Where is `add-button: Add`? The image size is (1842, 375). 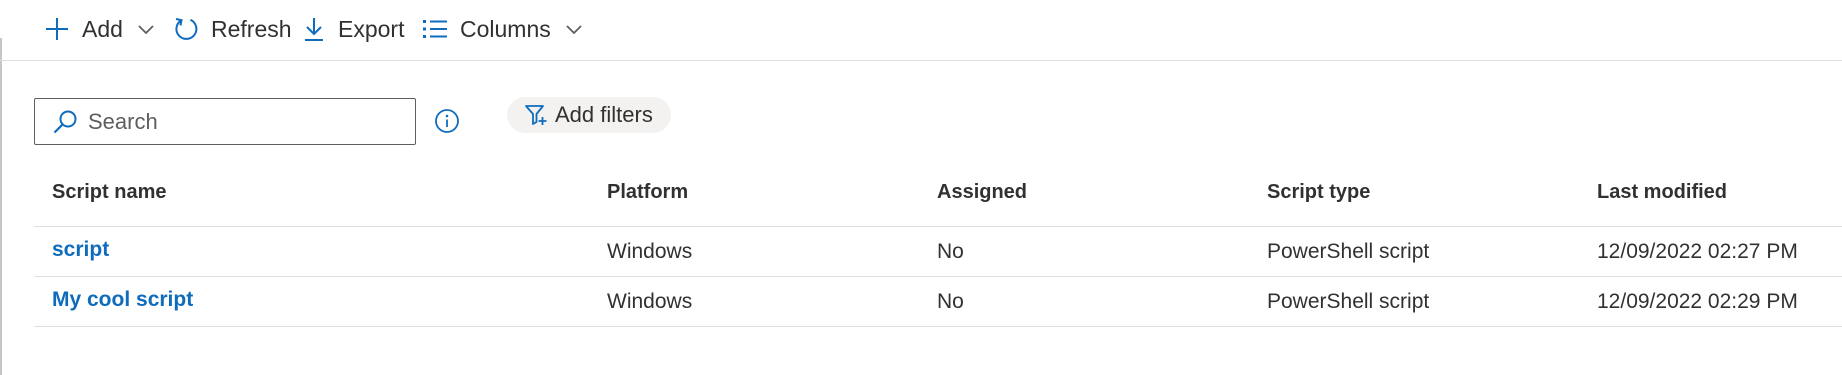
add-button: Add is located at coordinates (99, 29).